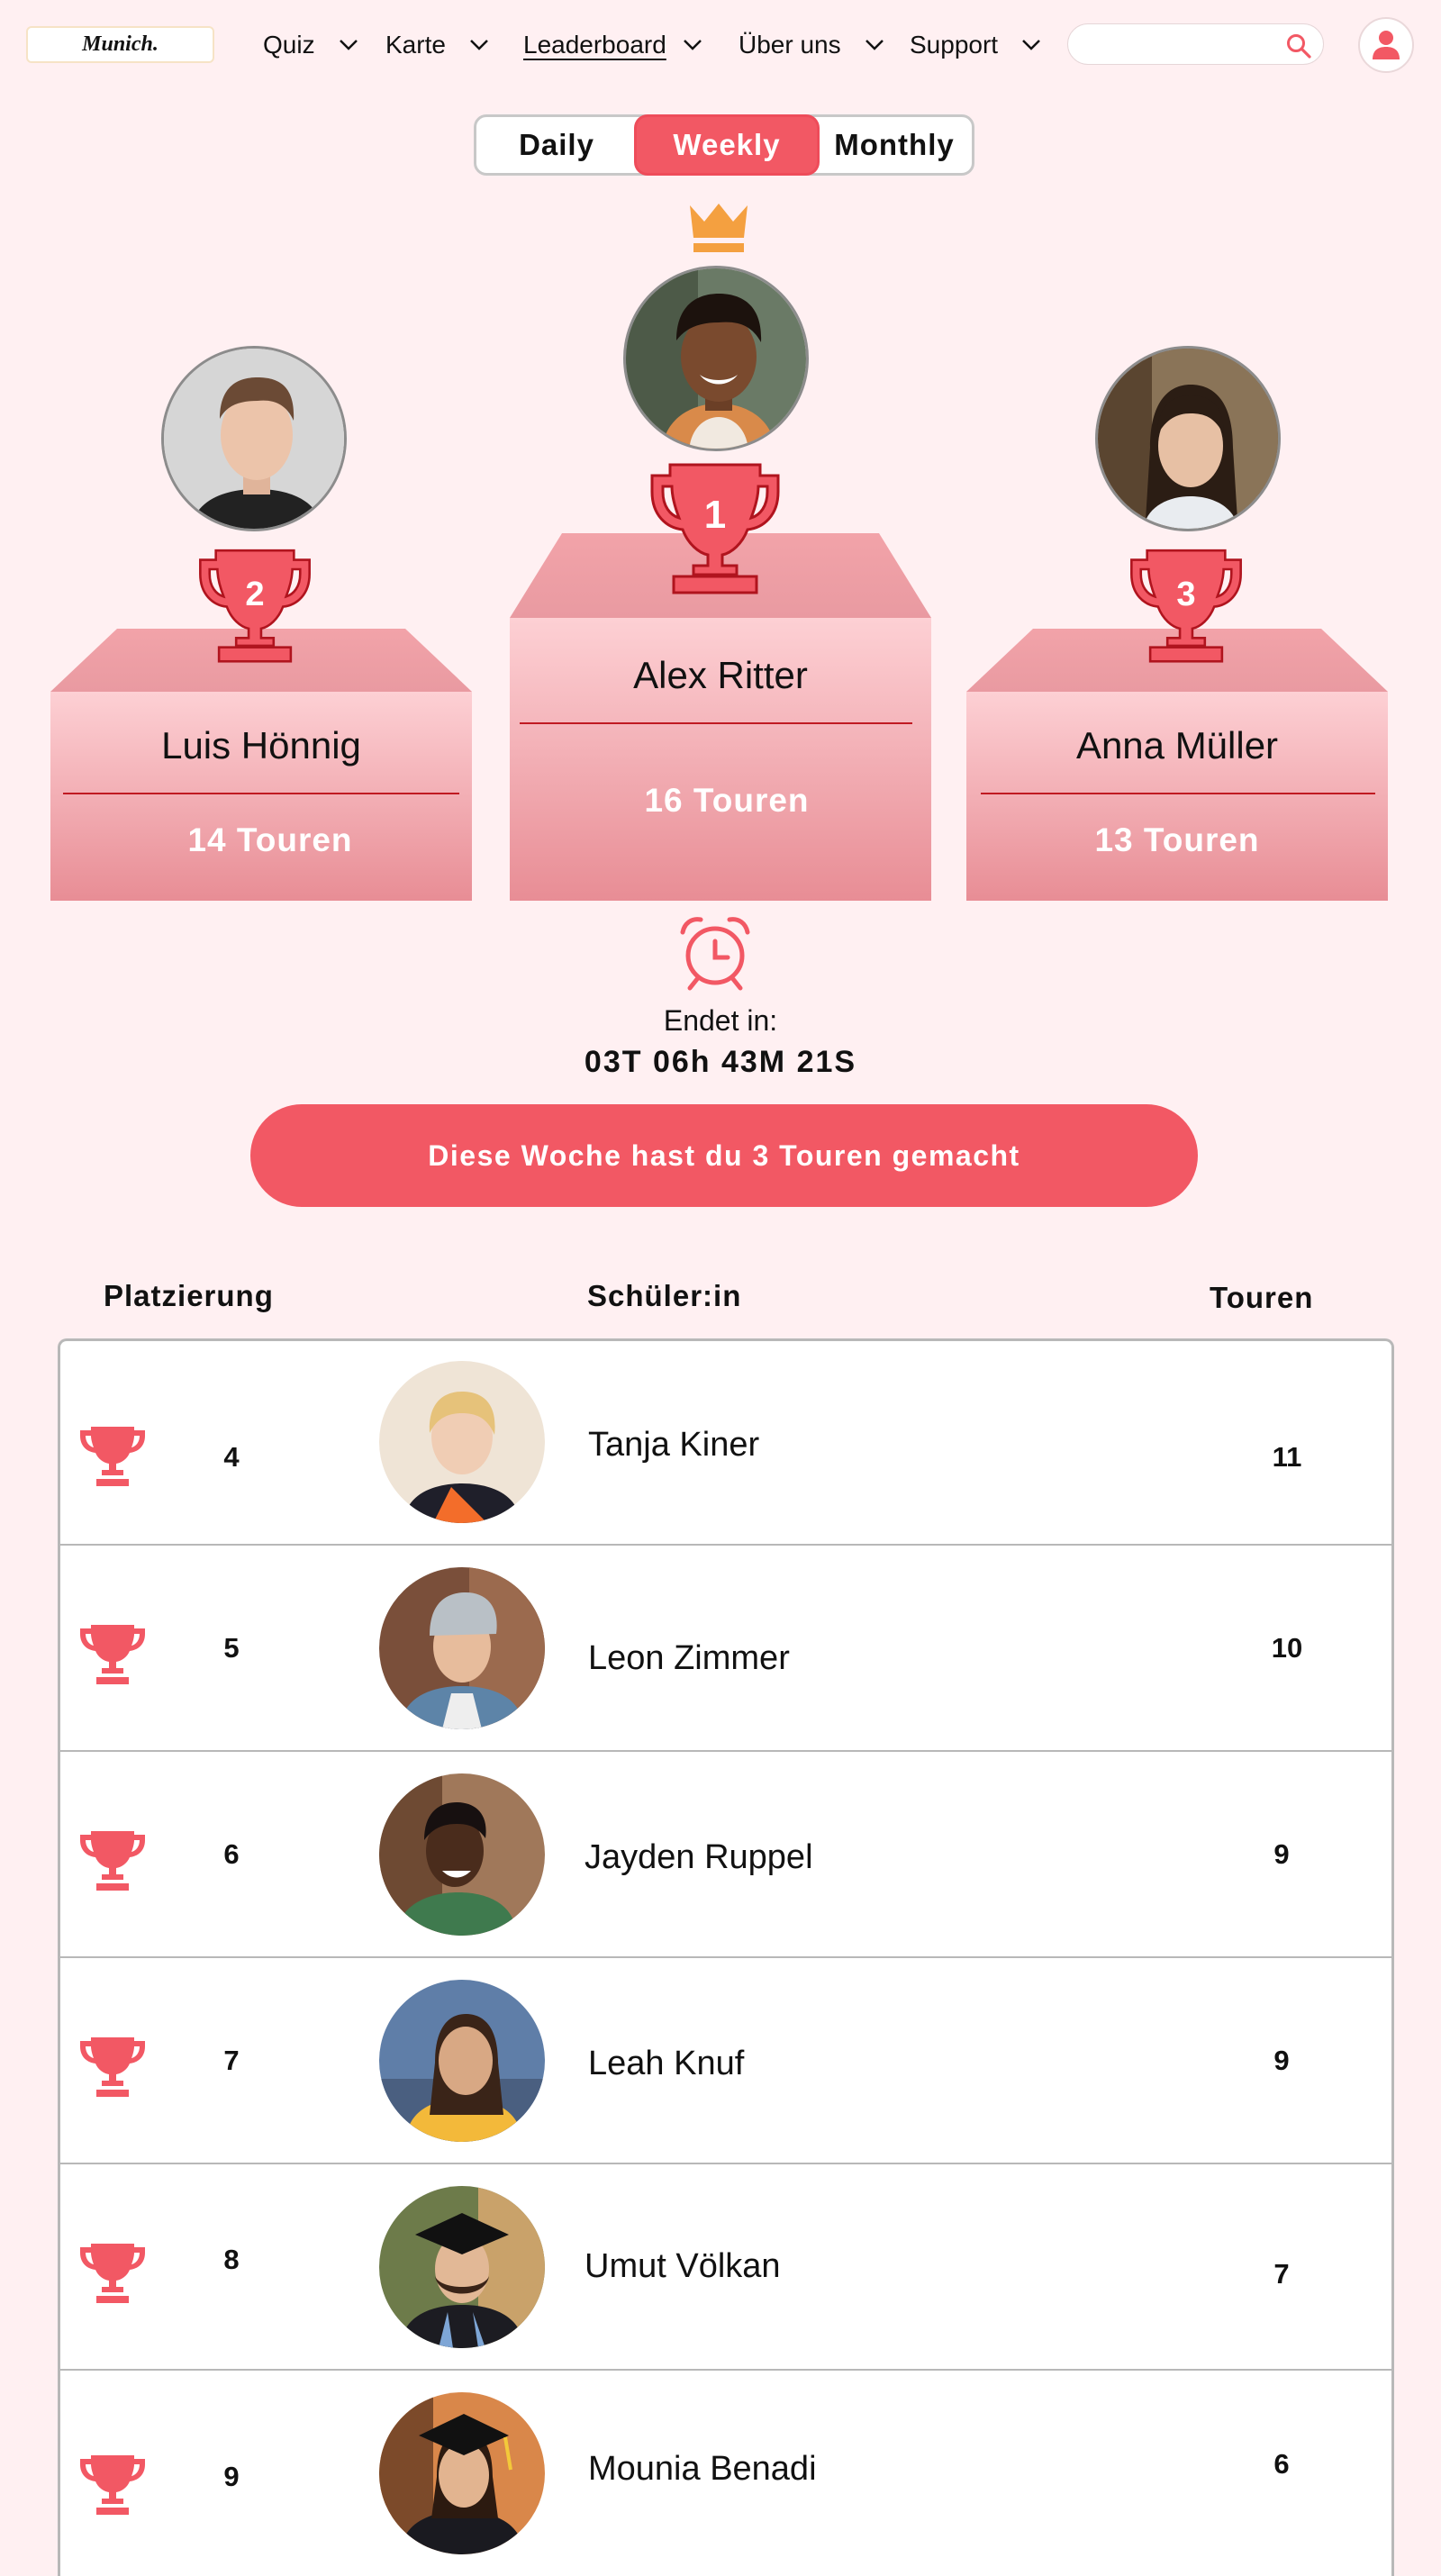 Image resolution: width=1441 pixels, height=2576 pixels. What do you see at coordinates (232, 2259) in the screenshot?
I see `row-rank: 8` at bounding box center [232, 2259].